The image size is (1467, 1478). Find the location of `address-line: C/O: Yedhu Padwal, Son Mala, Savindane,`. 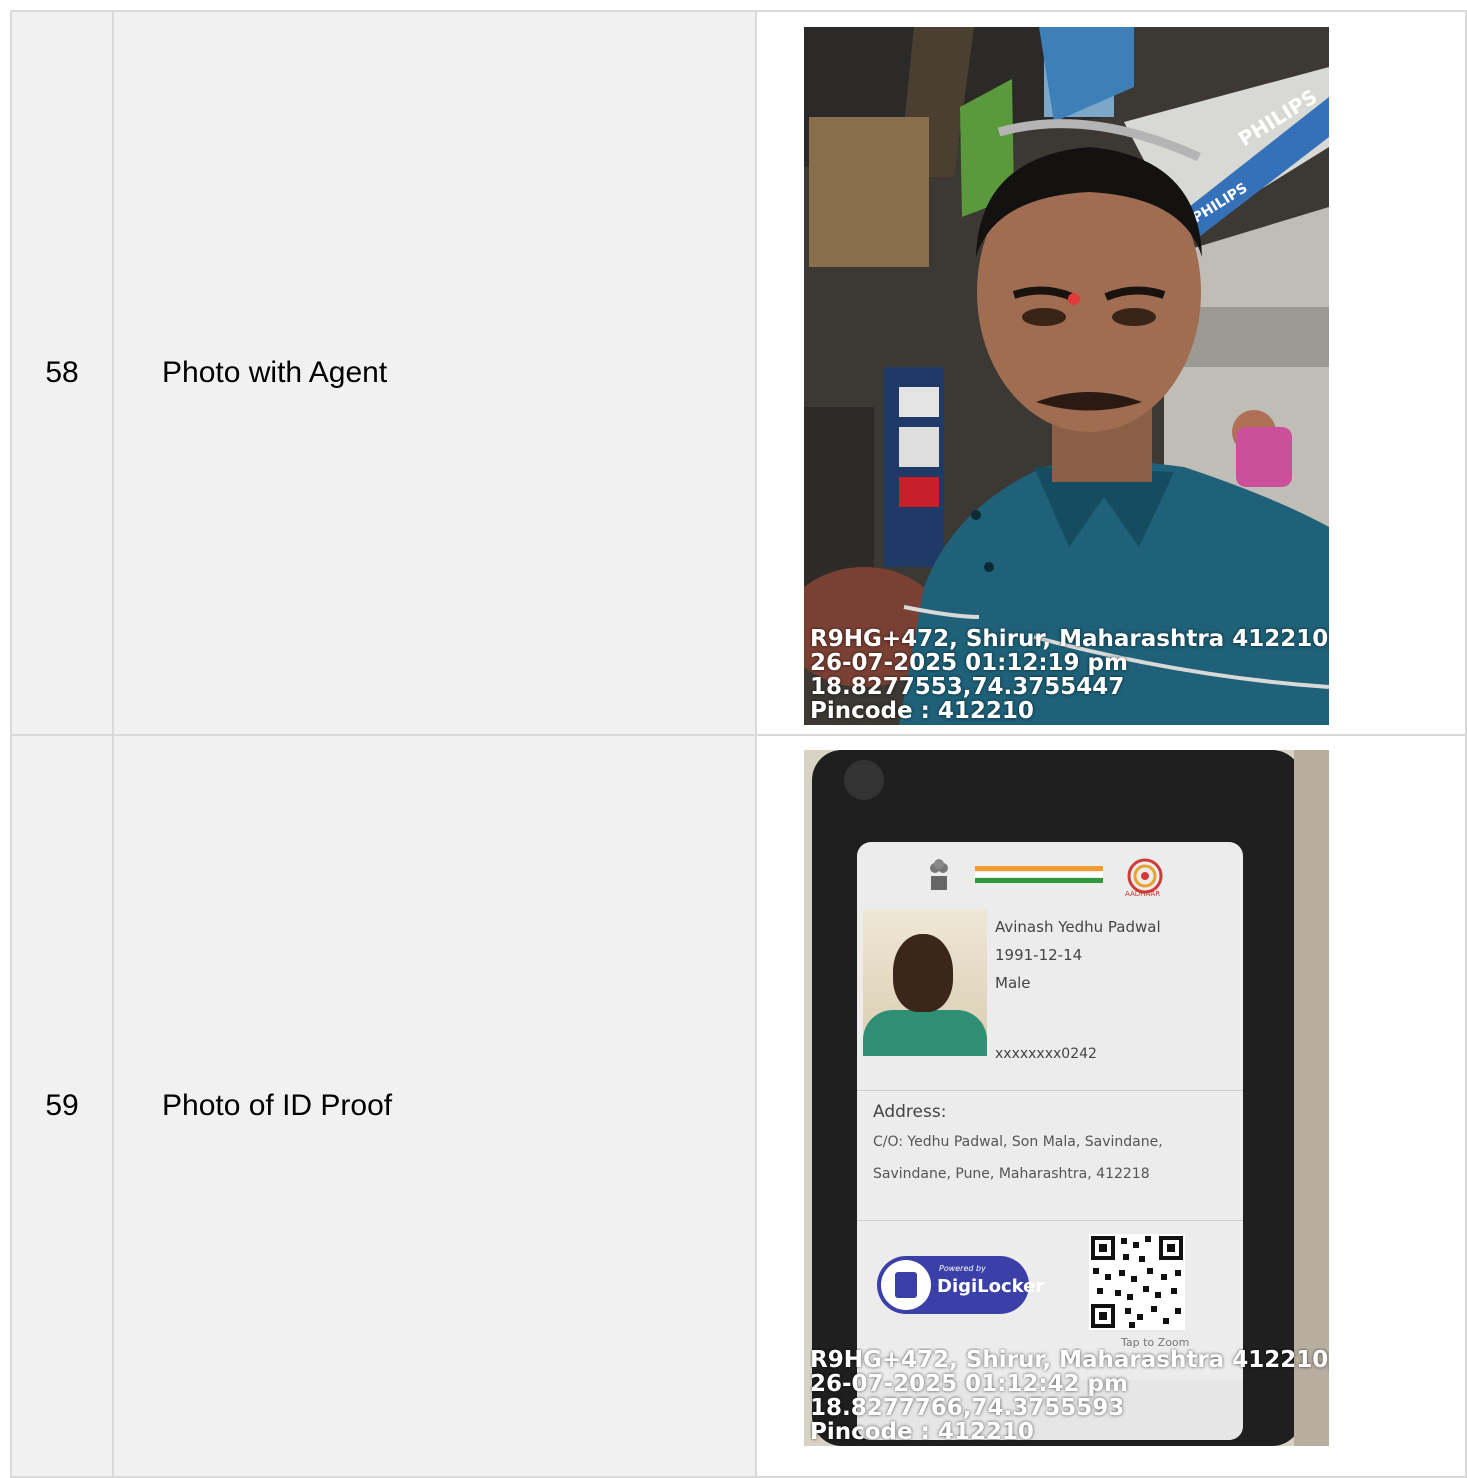

address-line: C/O: Yedhu Padwal, Son Mala, Savindane, is located at coordinates (1018, 1142).